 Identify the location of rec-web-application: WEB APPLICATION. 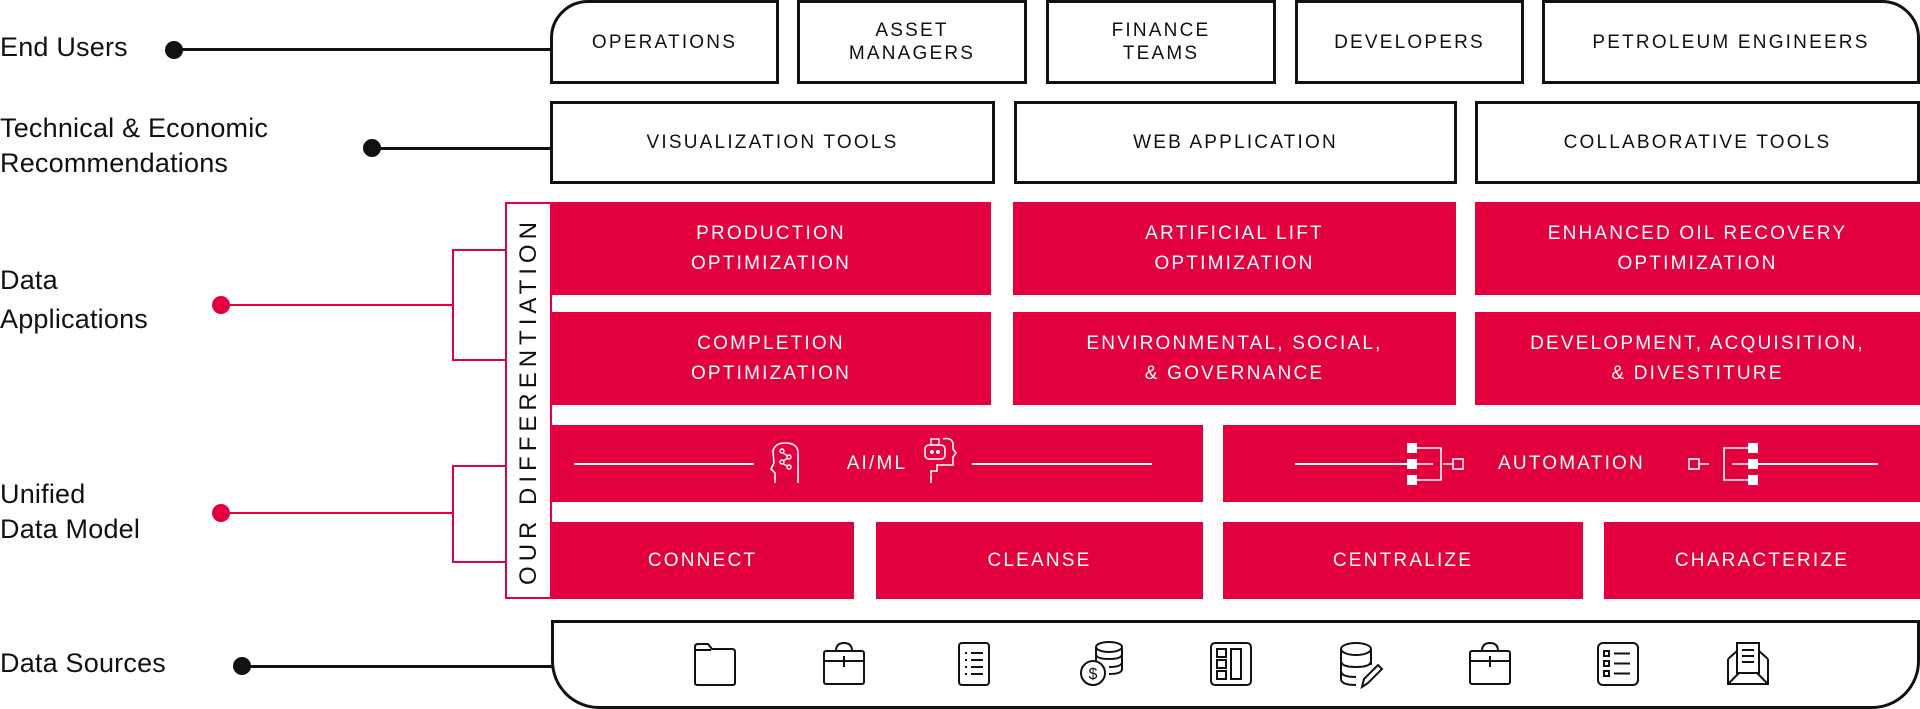
(1235, 142).